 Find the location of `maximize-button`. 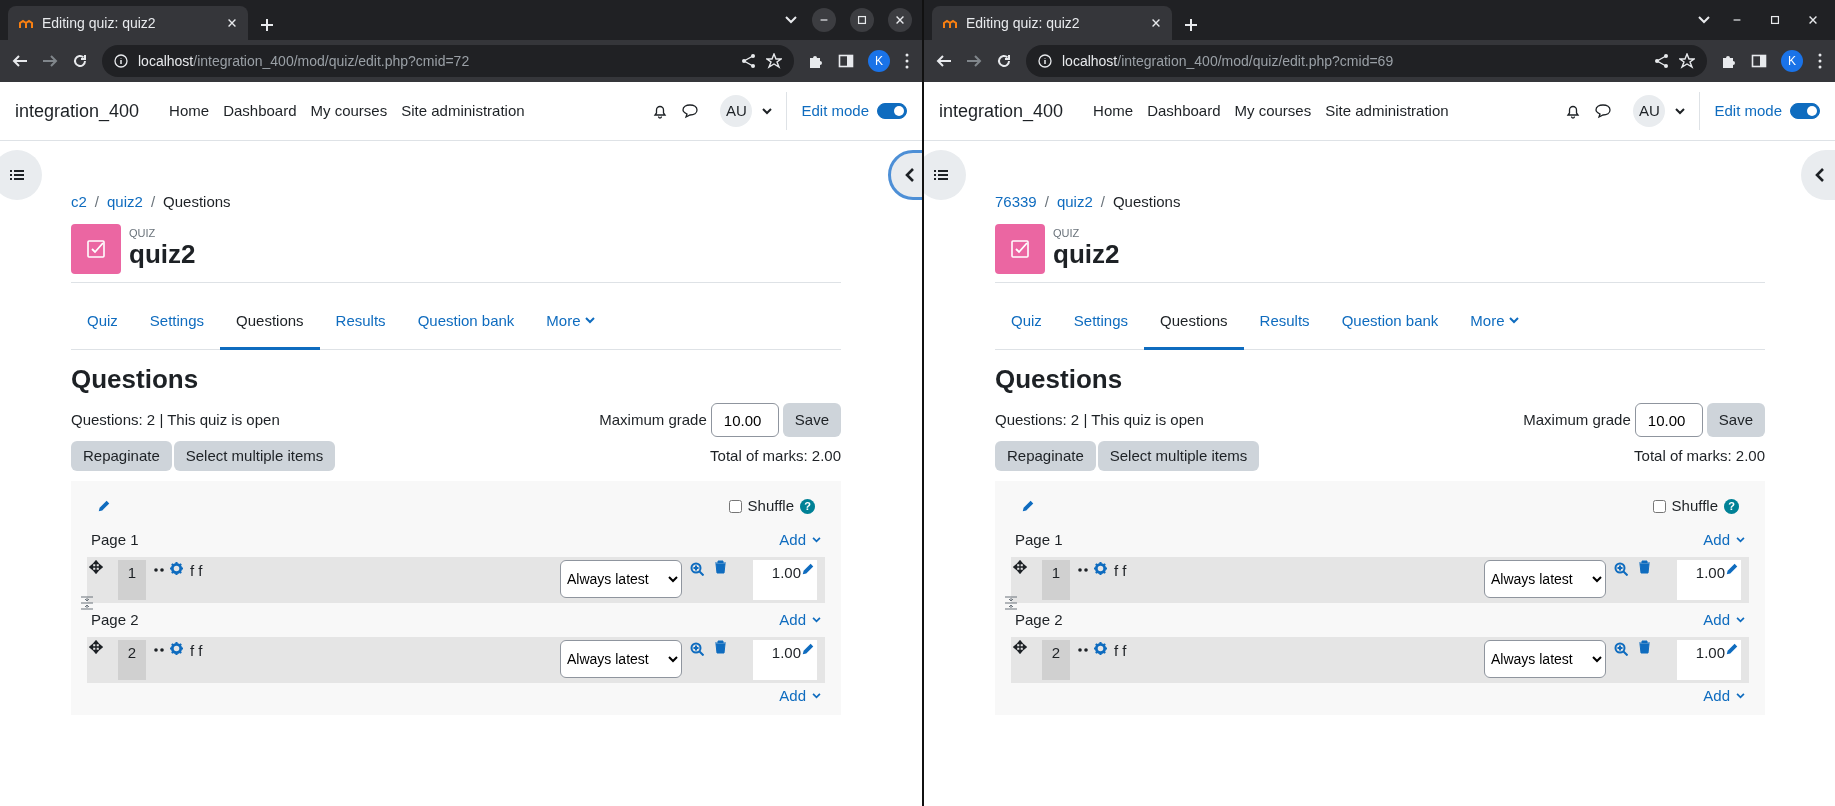

maximize-button is located at coordinates (862, 20).